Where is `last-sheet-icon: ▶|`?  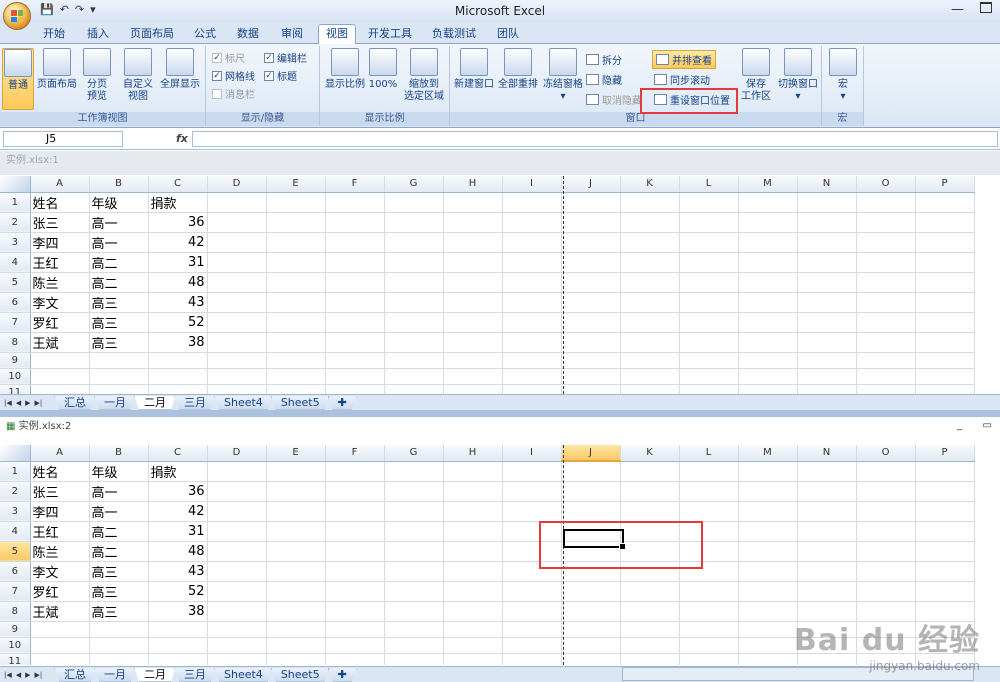 last-sheet-icon: ▶| is located at coordinates (39, 403).